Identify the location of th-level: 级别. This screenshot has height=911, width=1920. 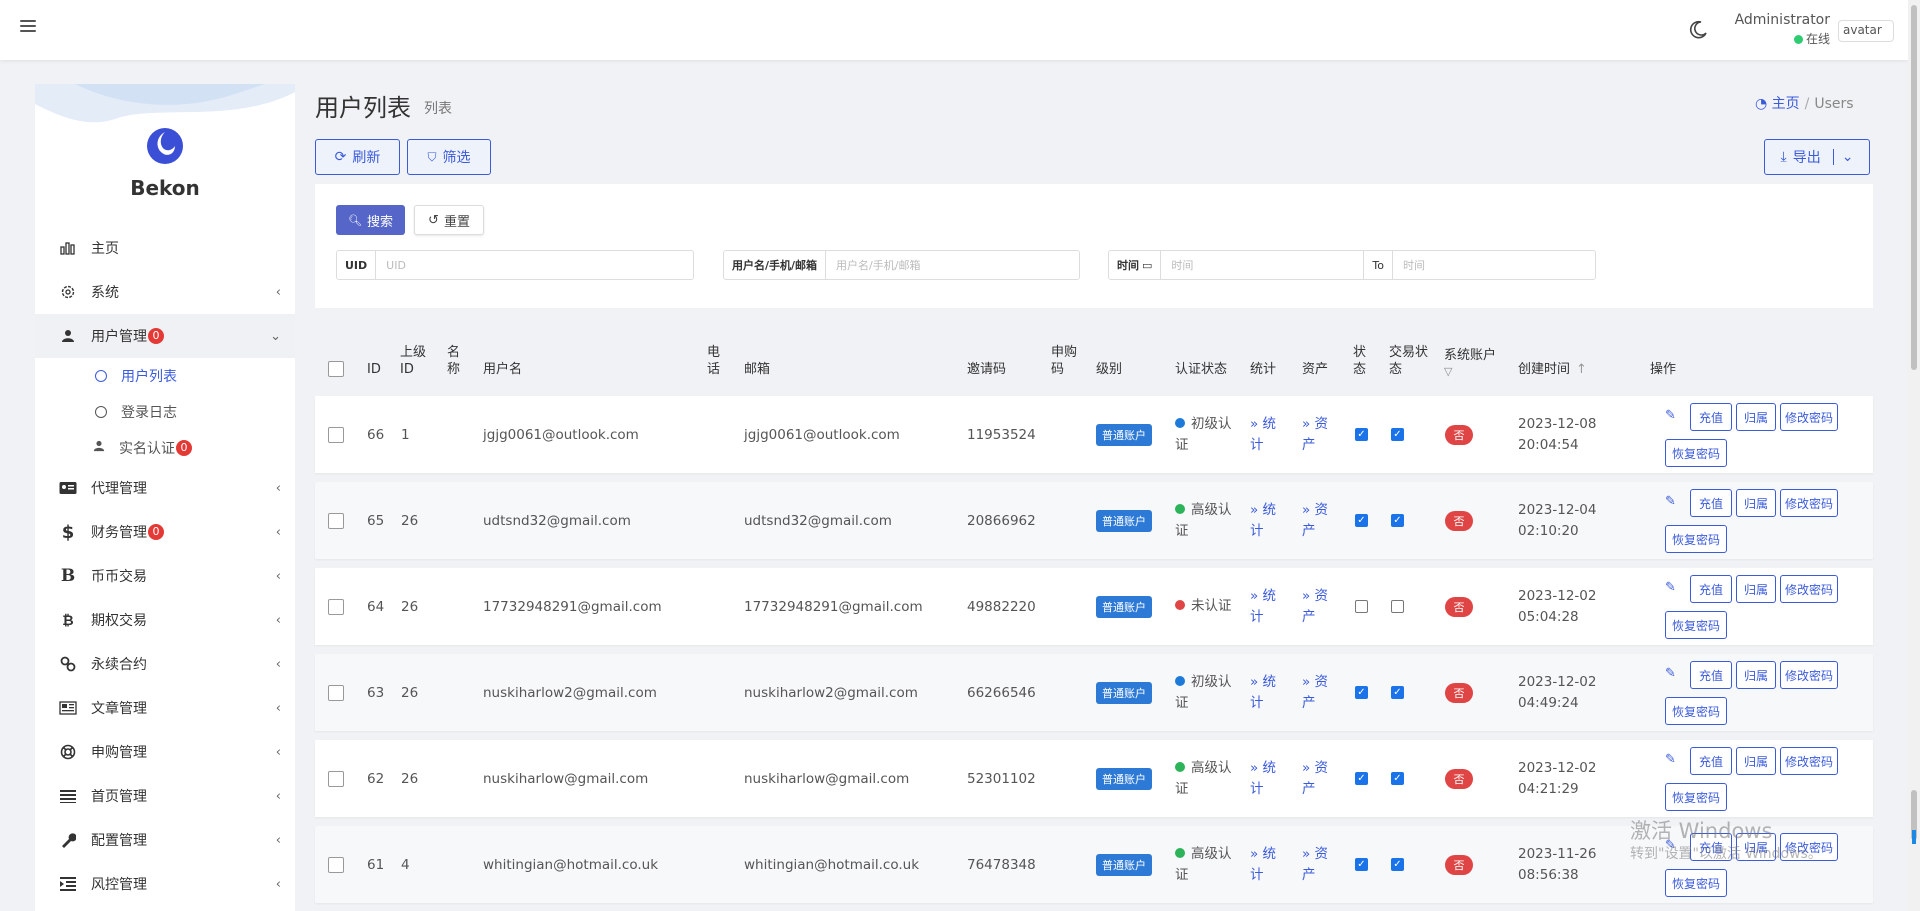
(1109, 360).